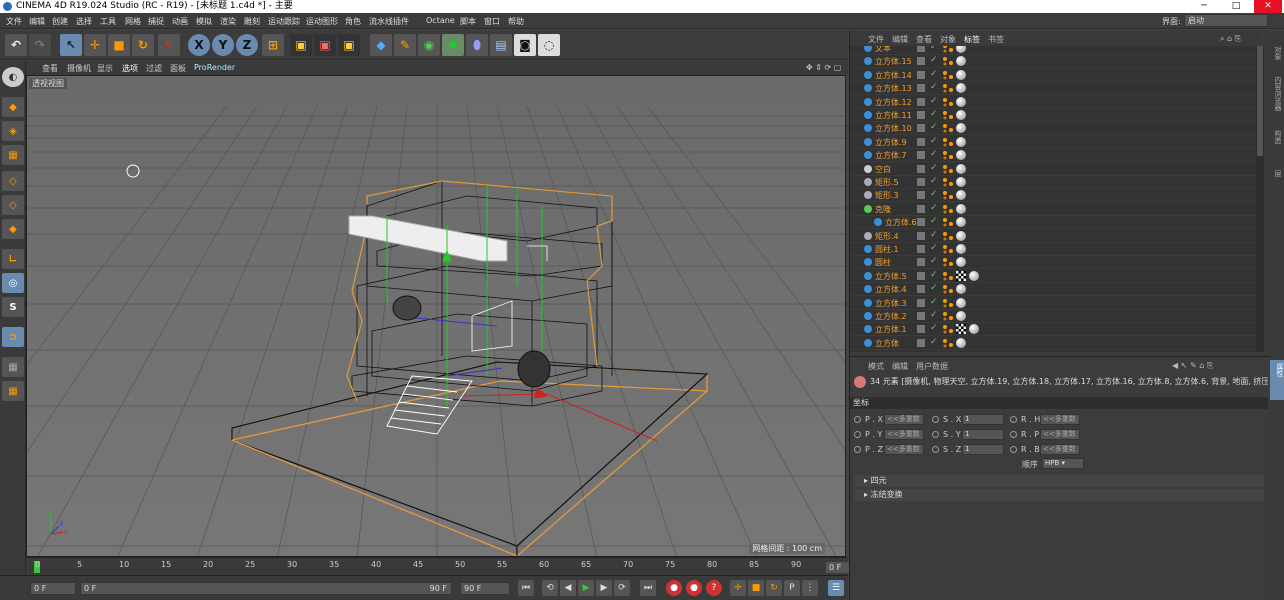  Describe the element at coordinates (1260, 101) in the screenshot. I see `scrollbar-thumb` at that location.